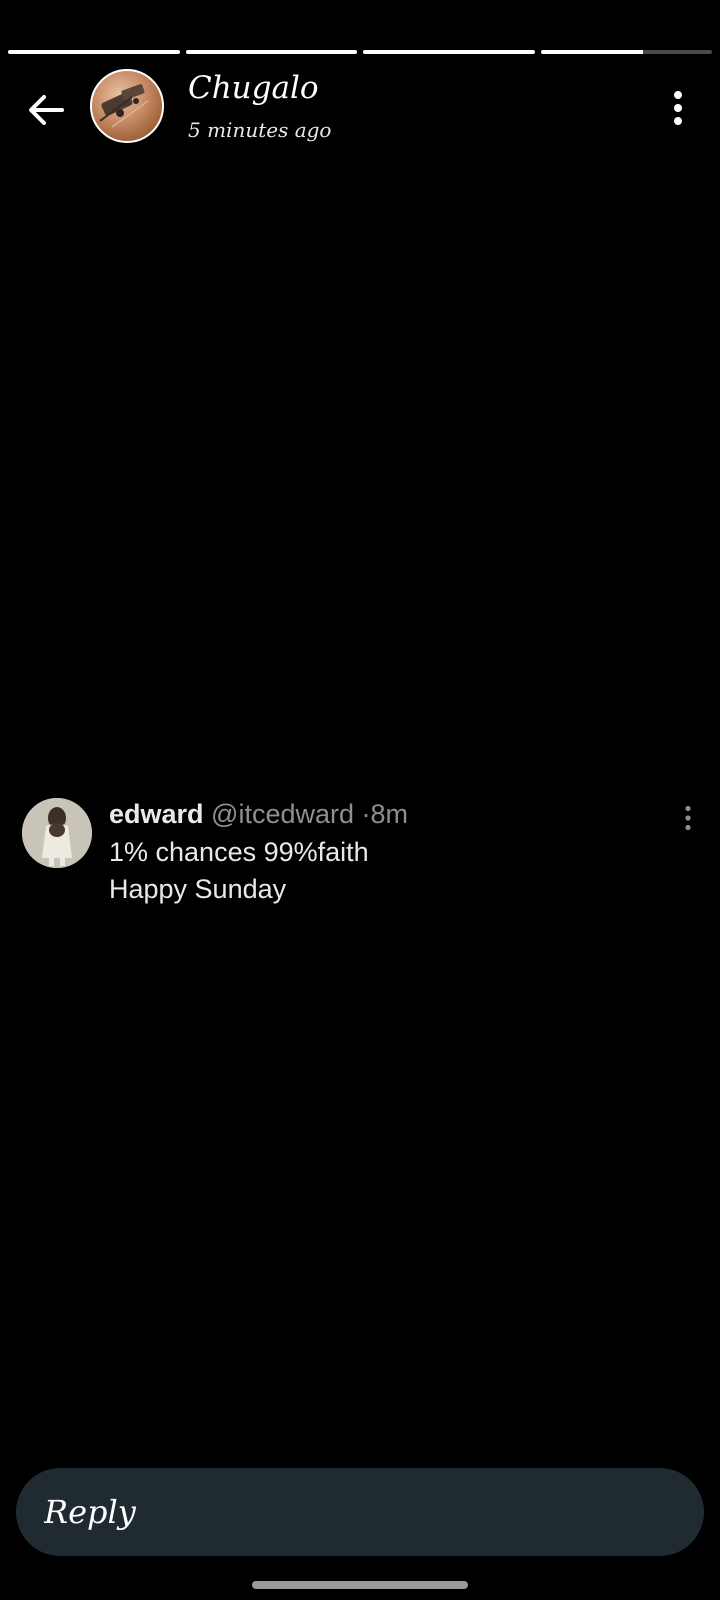  I want to click on back-button, so click(46, 110).